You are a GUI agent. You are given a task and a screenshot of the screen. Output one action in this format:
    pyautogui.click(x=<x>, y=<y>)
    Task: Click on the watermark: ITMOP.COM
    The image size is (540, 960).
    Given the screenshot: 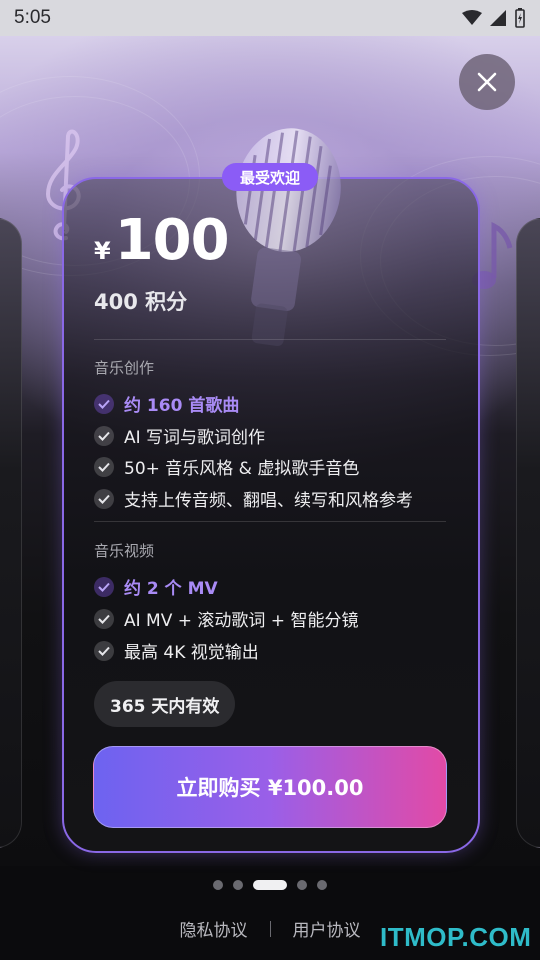 What is the action you would take?
    pyautogui.click(x=456, y=937)
    